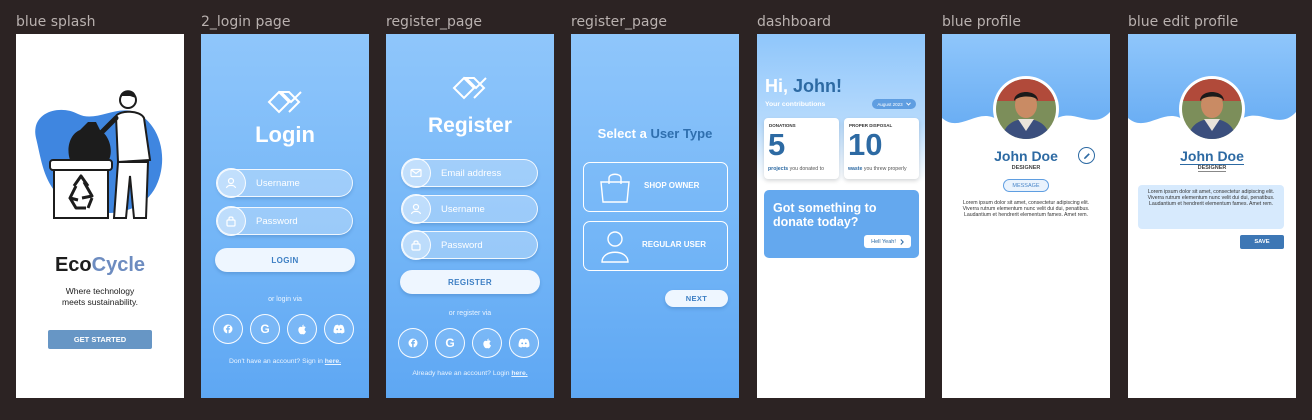 This screenshot has width=1312, height=420. I want to click on disposal-caption: waste you threw properly, so click(877, 169).